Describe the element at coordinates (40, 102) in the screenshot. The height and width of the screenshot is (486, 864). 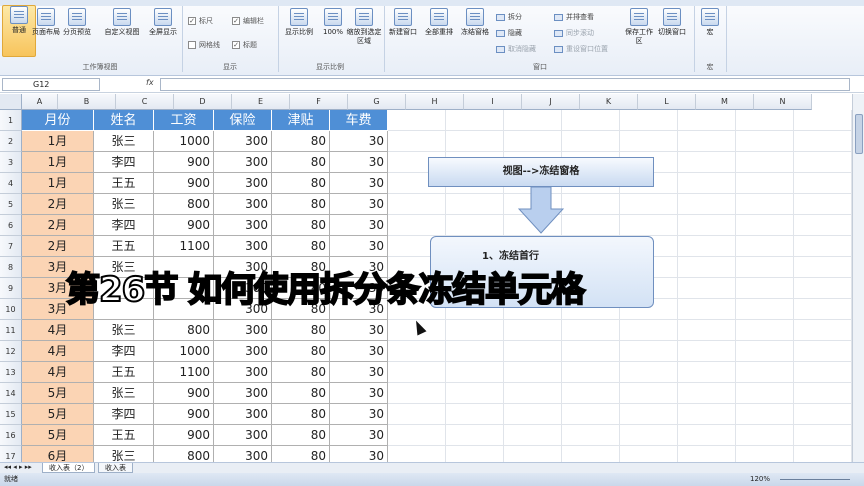
I see `column-header: A` at that location.